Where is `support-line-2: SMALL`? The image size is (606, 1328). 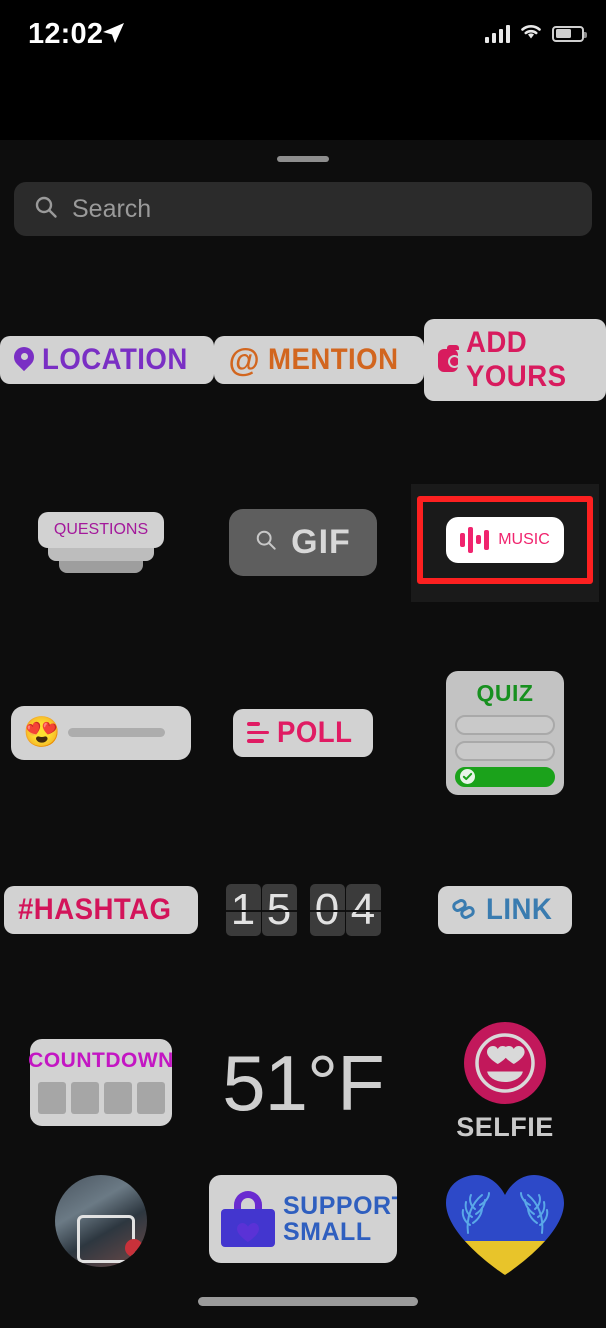 support-line-2: SMALL is located at coordinates (327, 1232).